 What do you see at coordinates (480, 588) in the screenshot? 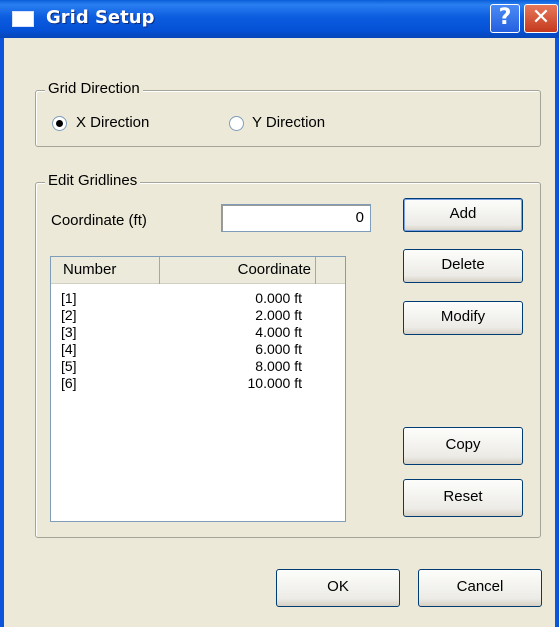
I see `cancel-button: Cancel` at bounding box center [480, 588].